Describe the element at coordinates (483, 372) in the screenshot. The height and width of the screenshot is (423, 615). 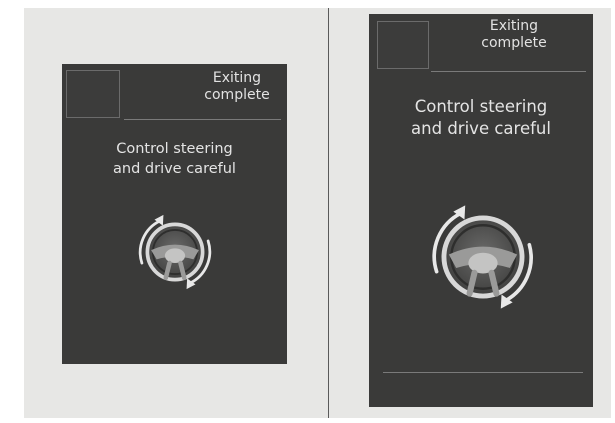
I see `bottom-divider` at that location.